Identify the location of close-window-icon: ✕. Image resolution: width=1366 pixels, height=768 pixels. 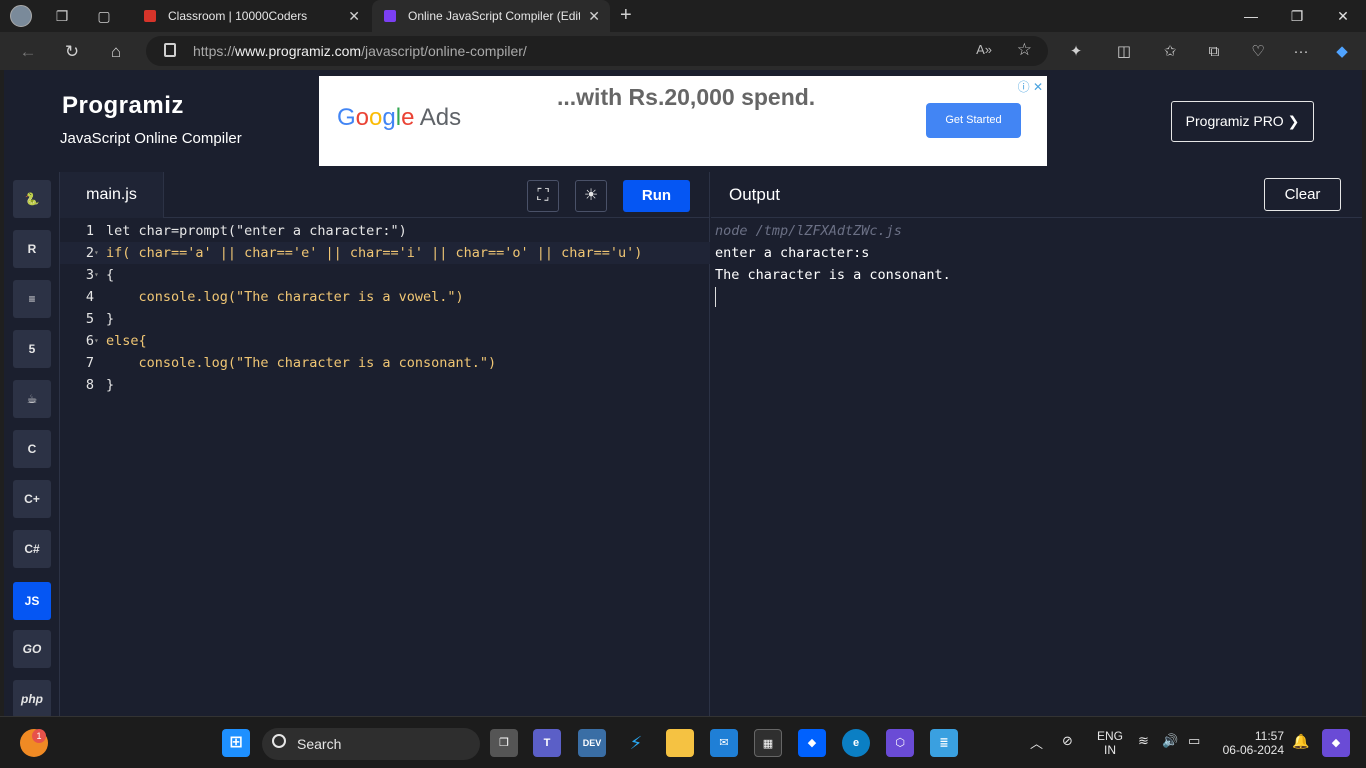
(1343, 16).